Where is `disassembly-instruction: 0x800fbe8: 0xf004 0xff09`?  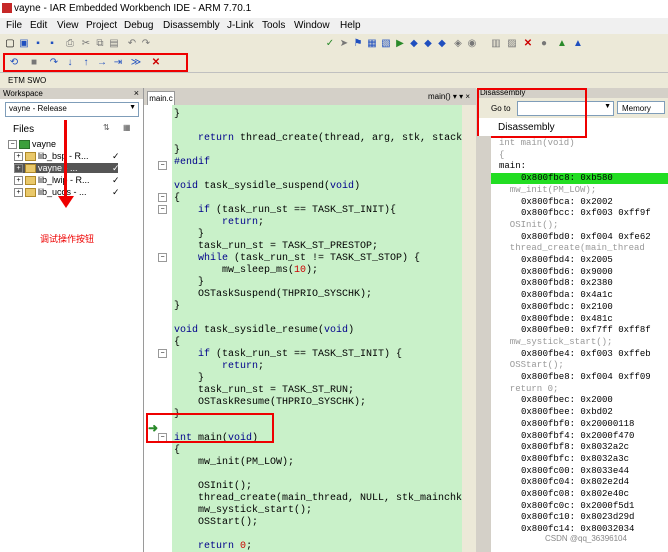 disassembly-instruction: 0x800fbe8: 0xf004 0xff09 is located at coordinates (579, 377).